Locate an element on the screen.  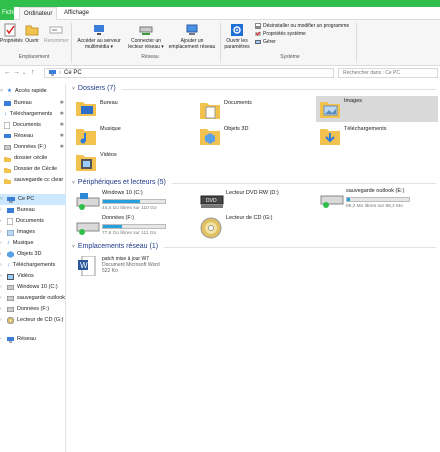
drive-name: Données (F:) is located at coordinates (118, 218).